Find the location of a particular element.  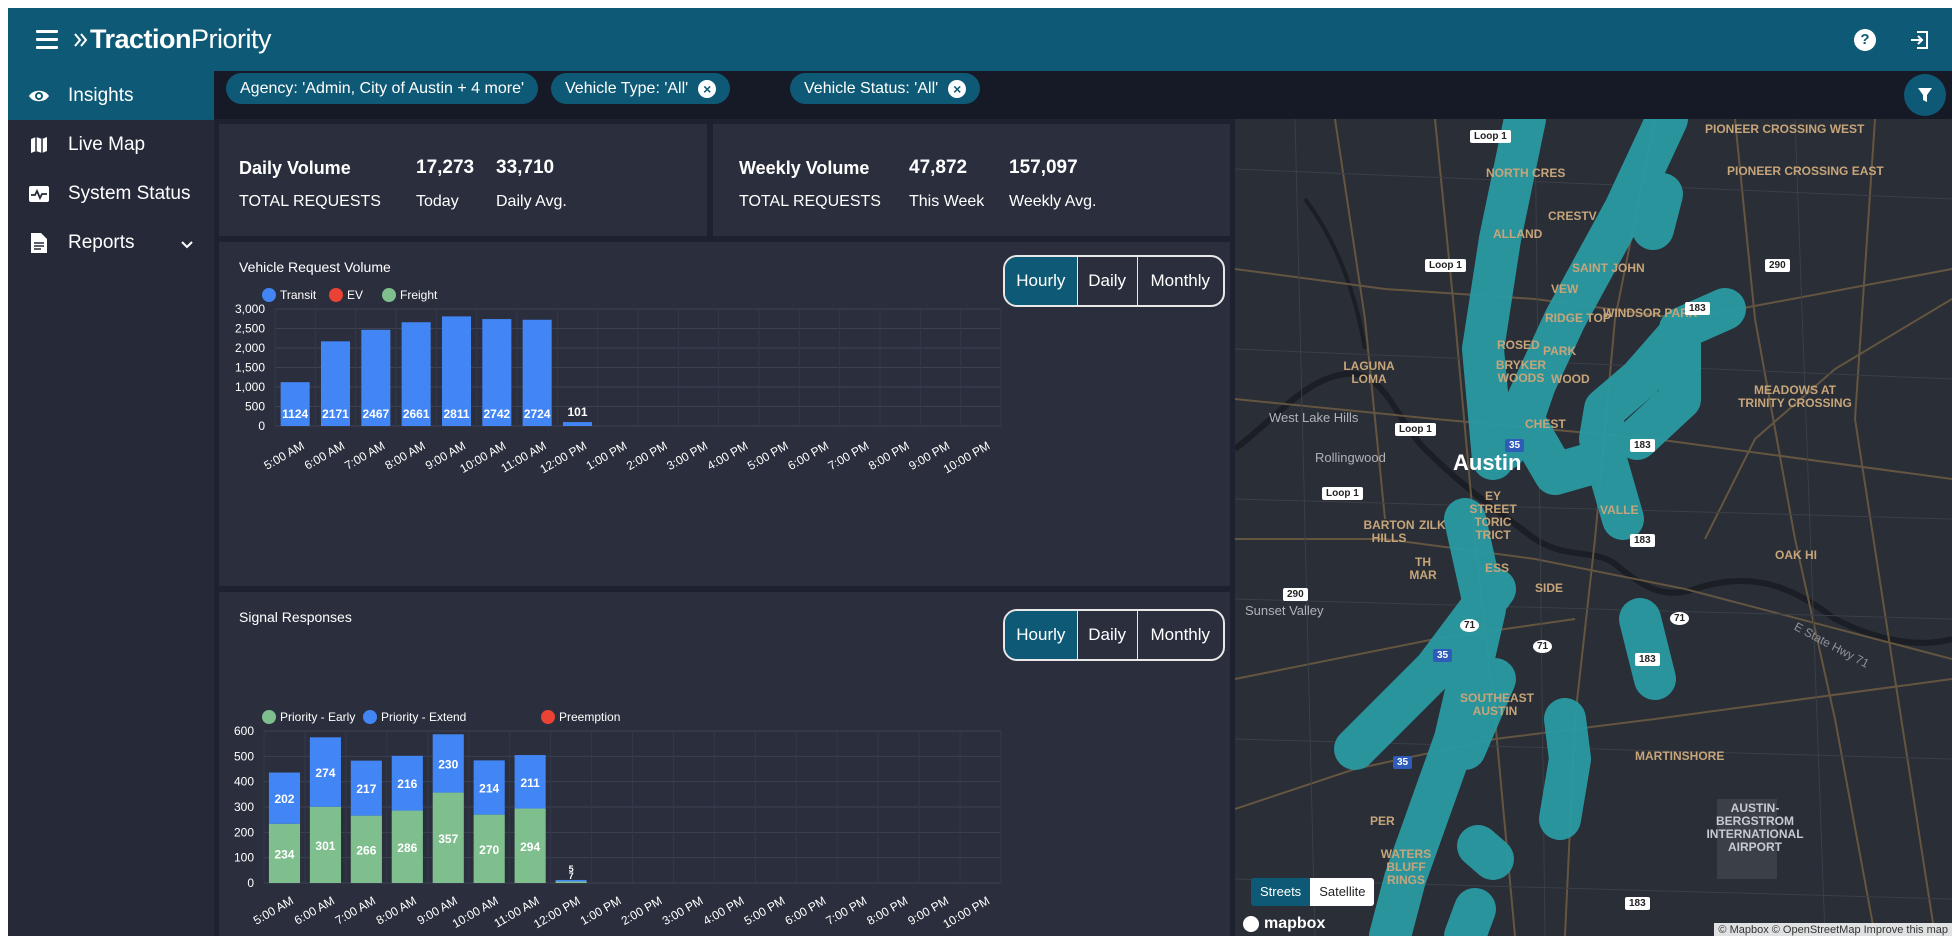

y-tick-label: 3,000 is located at coordinates (250, 309).